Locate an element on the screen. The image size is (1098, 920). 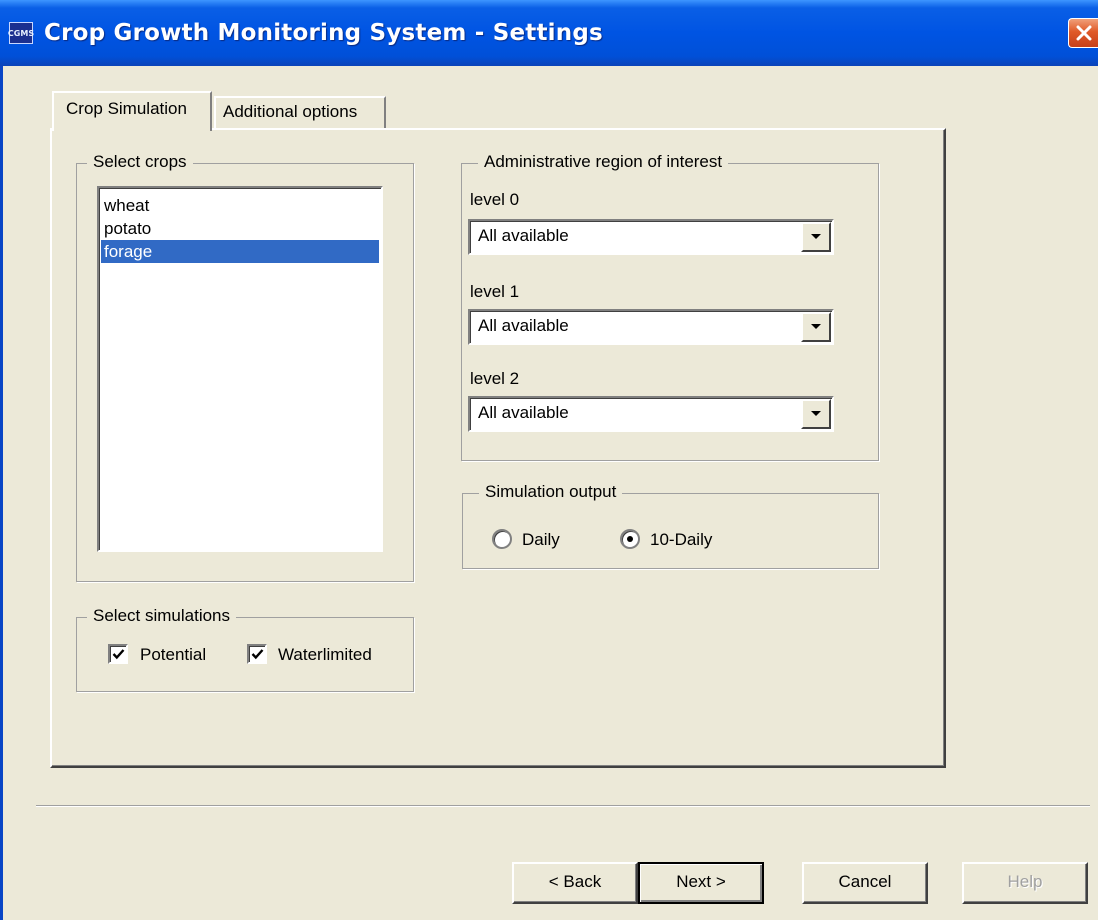
crop-item-forage: forage is located at coordinates (240, 251).